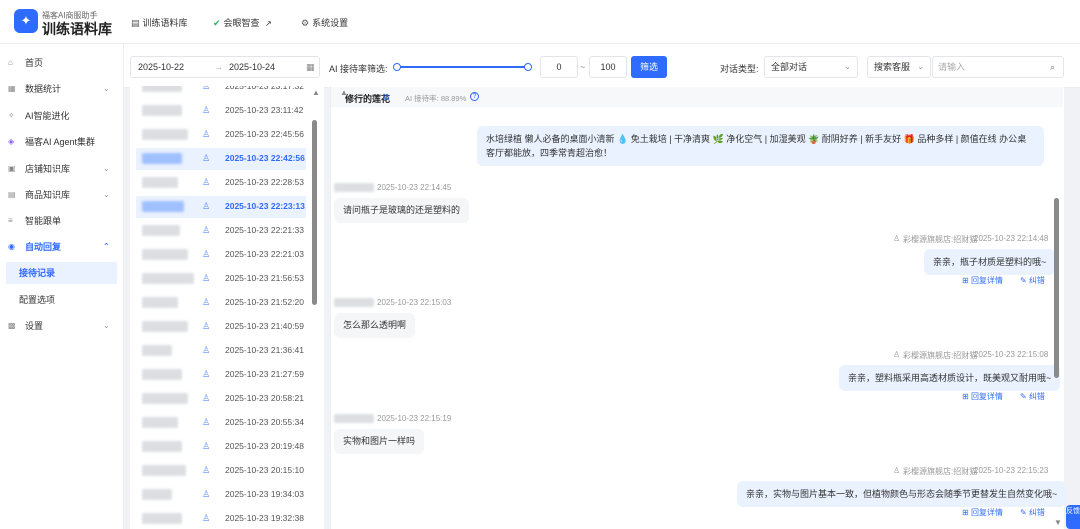  Describe the element at coordinates (62, 89) in the screenshot. I see `sidebar-item-stats: ▦ 数据统计 ⌄` at that location.